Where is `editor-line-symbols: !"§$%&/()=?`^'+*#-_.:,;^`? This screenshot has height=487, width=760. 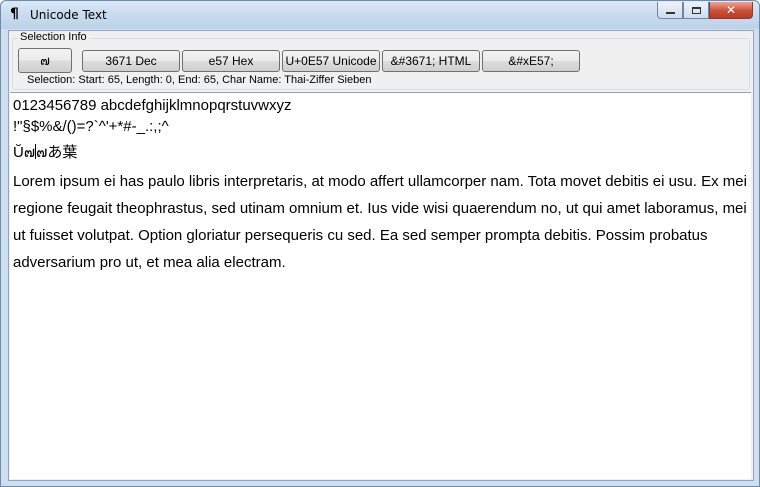 editor-line-symbols: !"§$%&/()=?`^'+*#-_.:,;^ is located at coordinates (91, 126).